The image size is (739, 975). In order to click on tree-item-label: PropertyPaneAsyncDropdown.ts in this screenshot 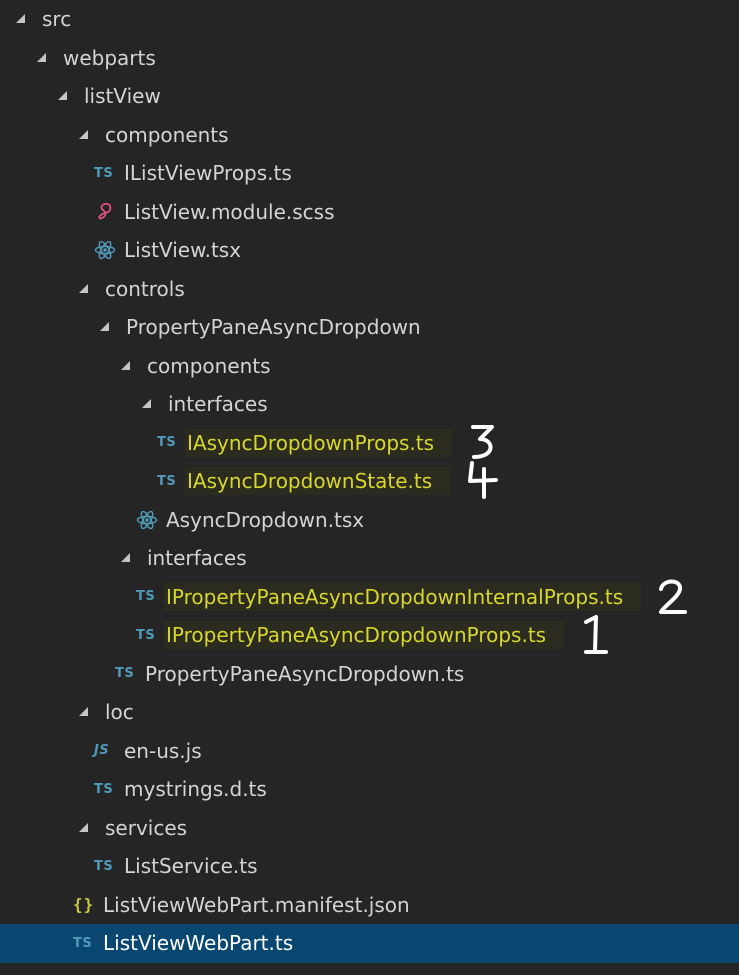, I will do `click(305, 673)`.